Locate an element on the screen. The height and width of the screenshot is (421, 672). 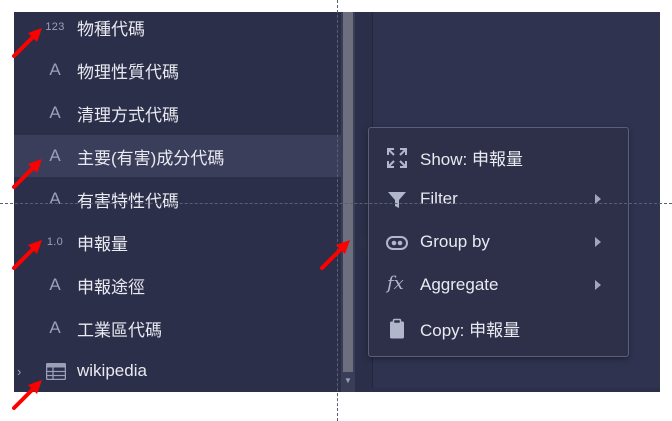
menu-item-label: Aggregate is located at coordinates (459, 284).